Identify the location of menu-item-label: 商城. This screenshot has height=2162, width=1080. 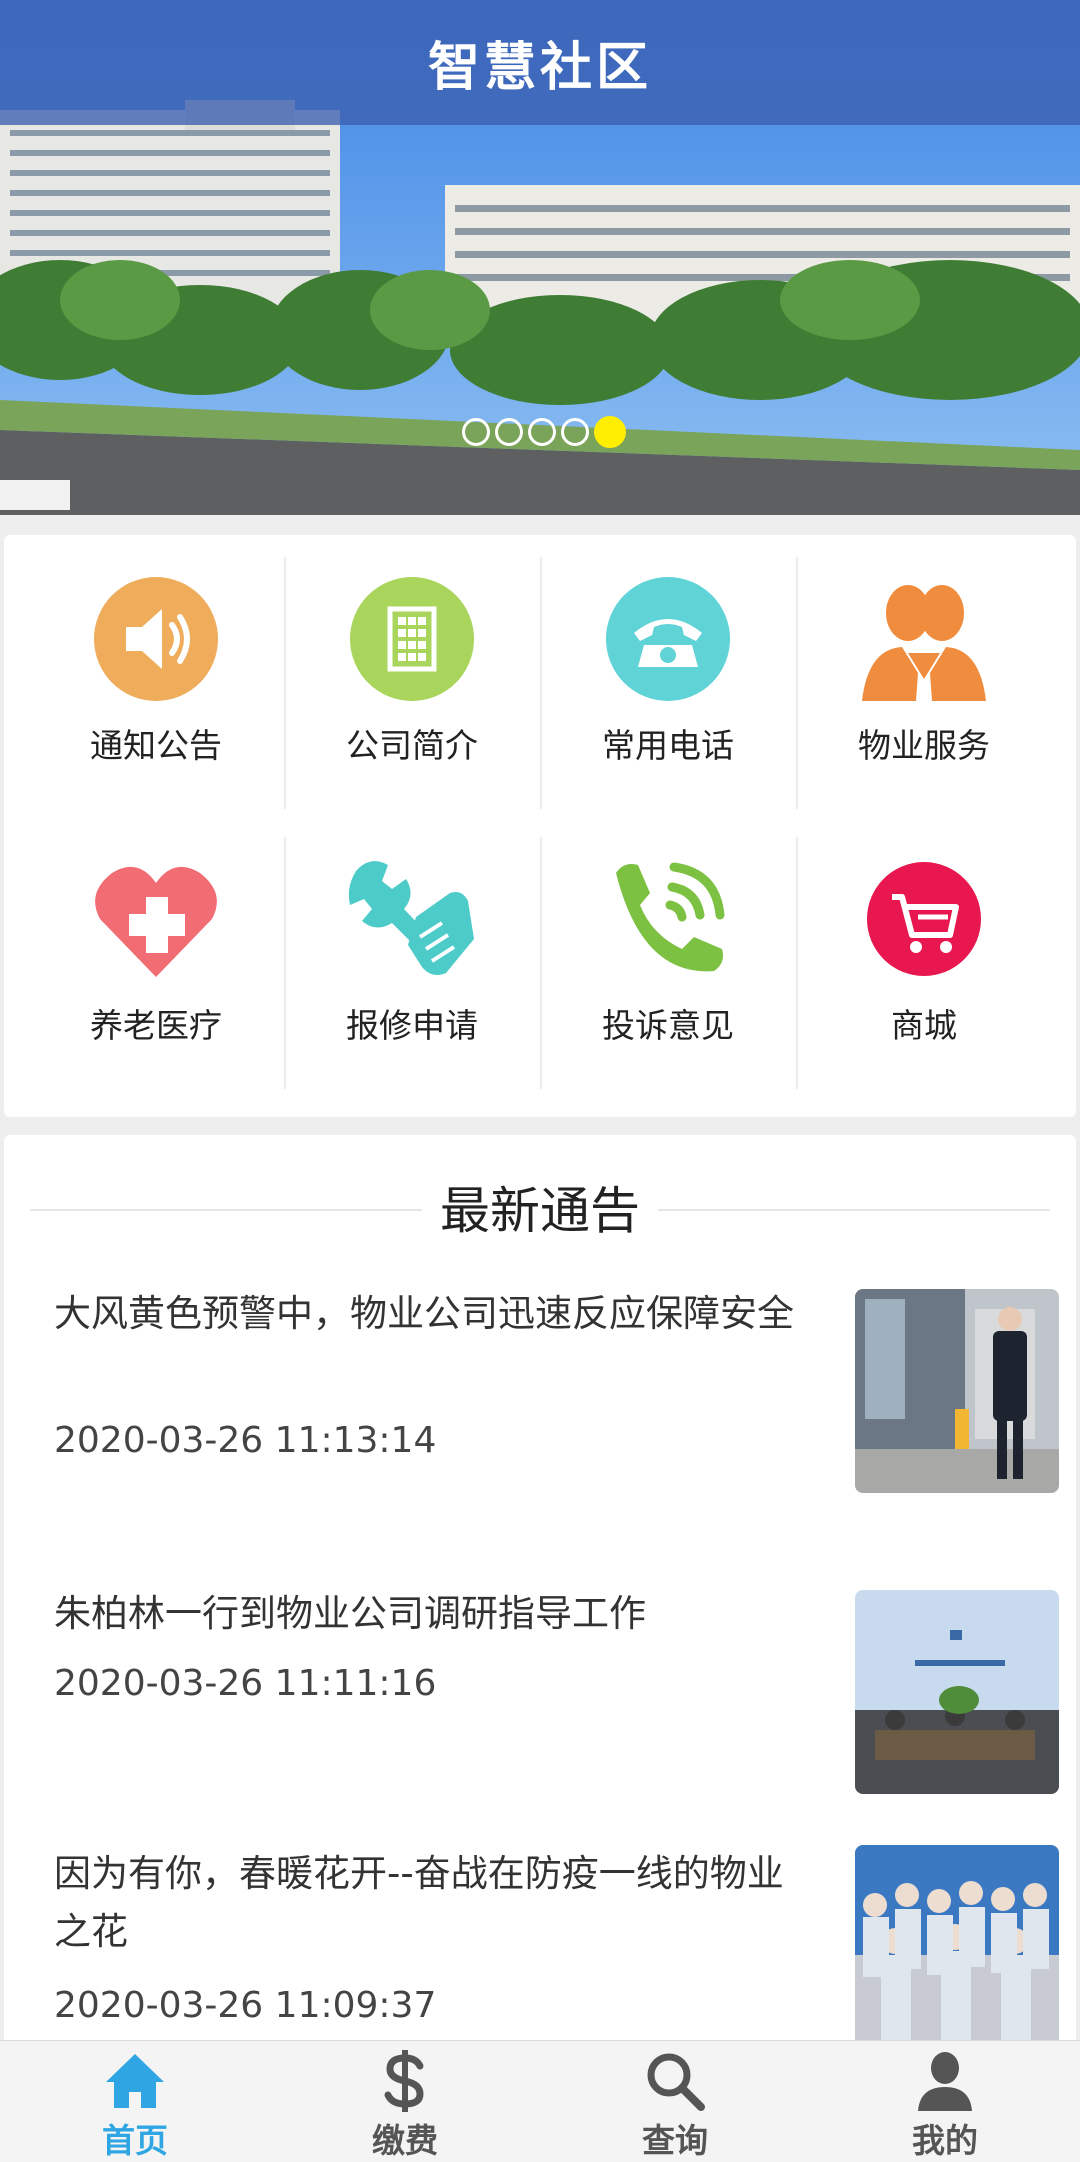
(924, 1025).